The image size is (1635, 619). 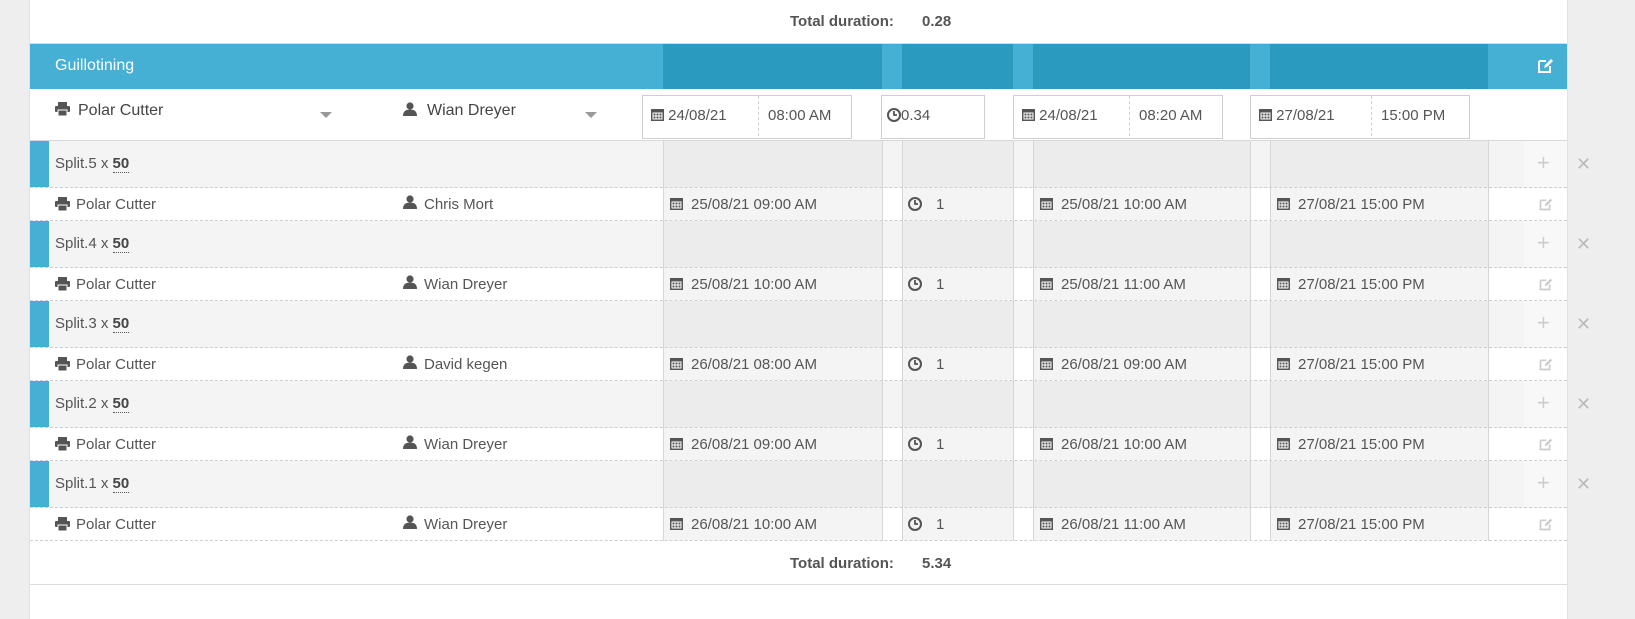 What do you see at coordinates (84, 323) in the screenshot?
I see `split-name: Split.3 x` at bounding box center [84, 323].